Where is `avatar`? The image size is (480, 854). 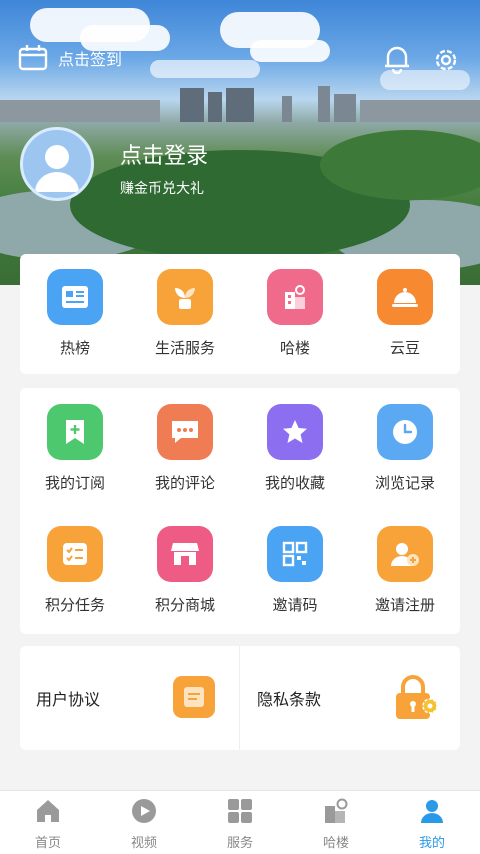
avatar is located at coordinates (57, 164).